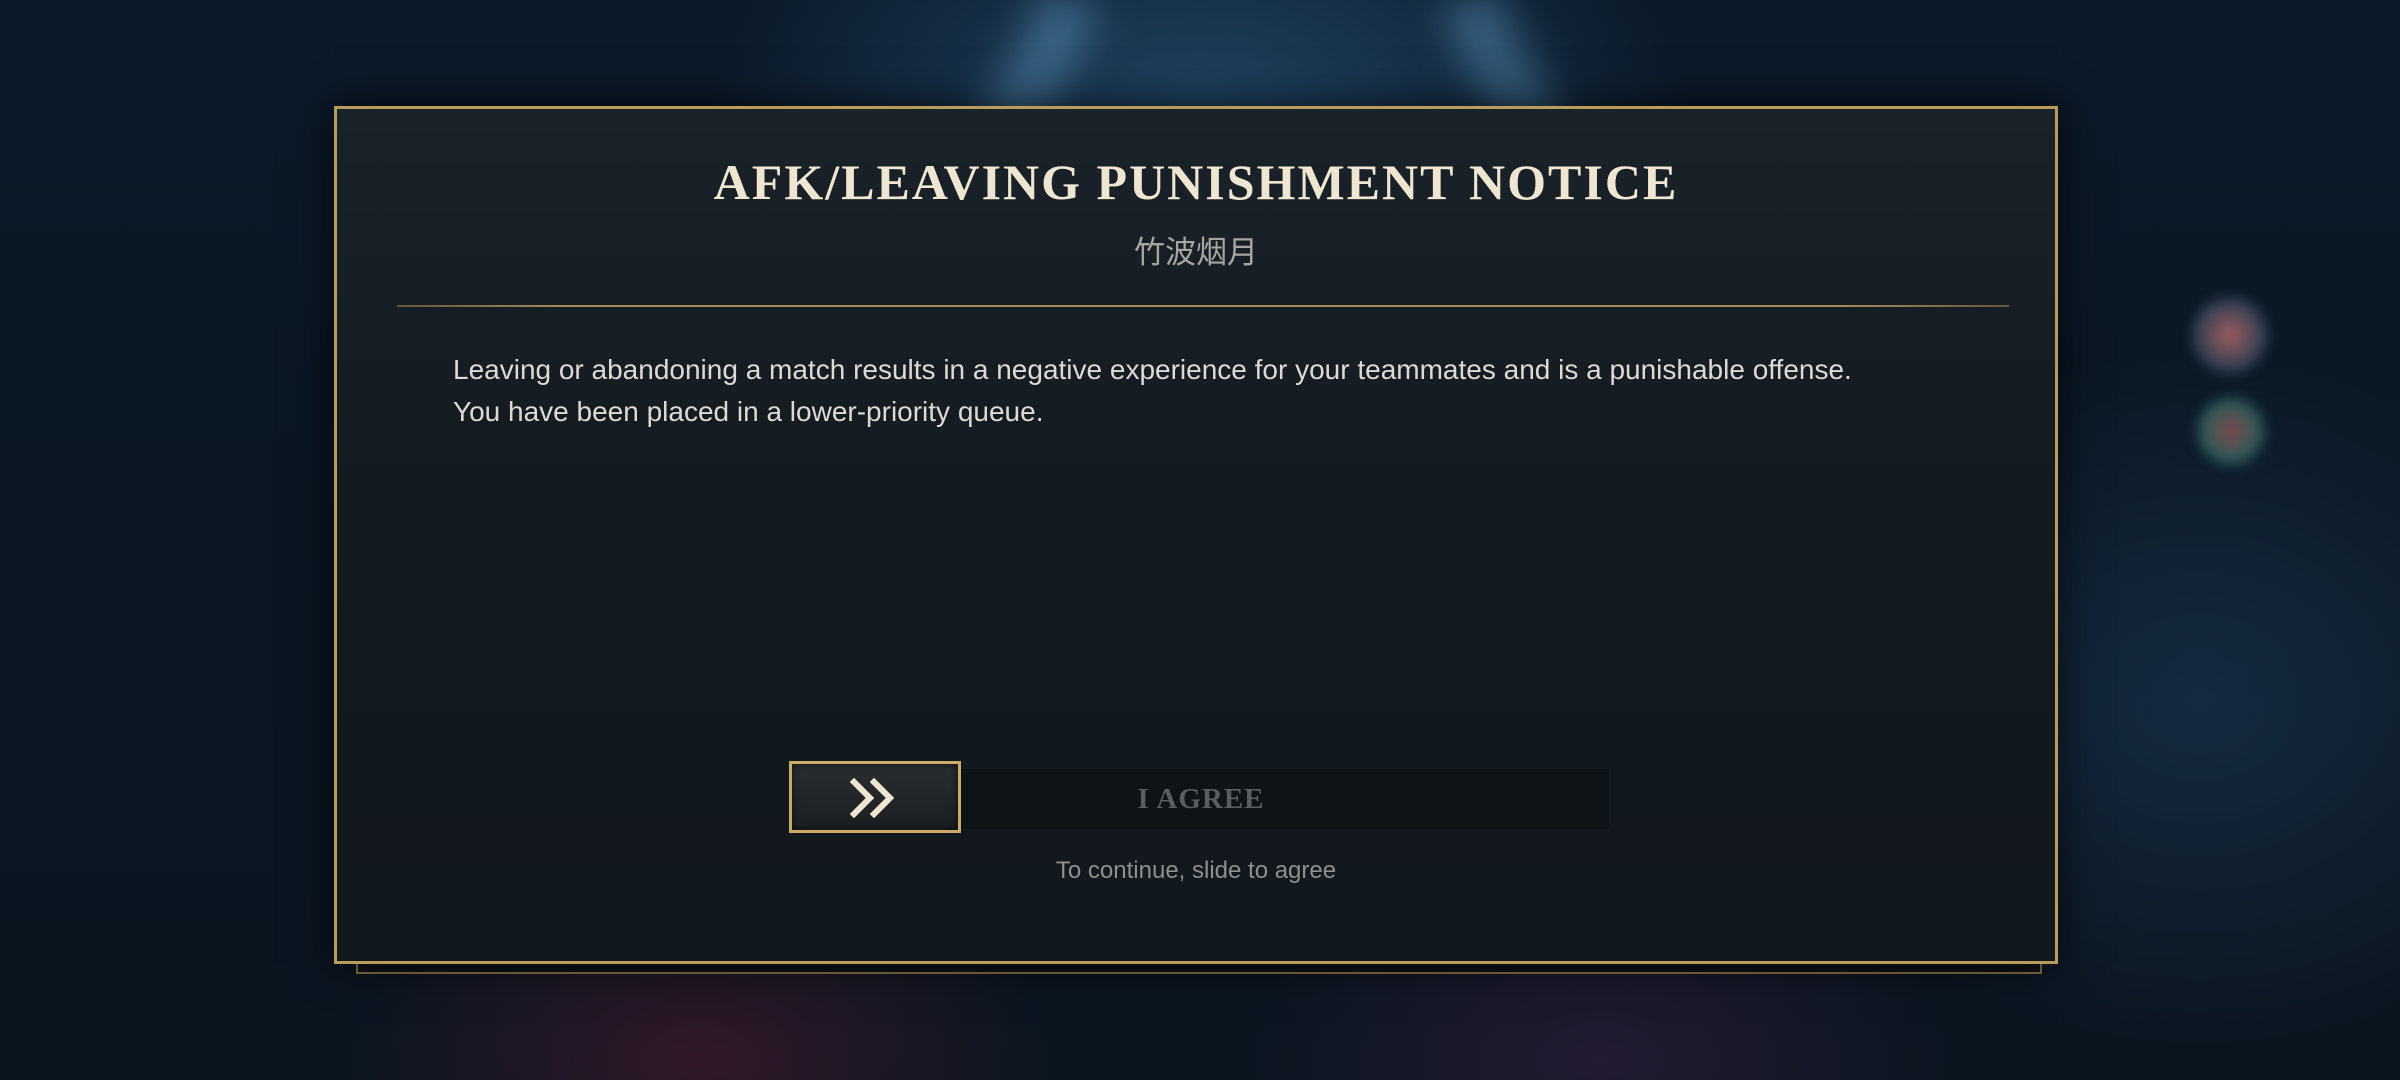 Image resolution: width=2400 pixels, height=1080 pixels. Describe the element at coordinates (872, 798) in the screenshot. I see `double-chevron-right-icon` at that location.